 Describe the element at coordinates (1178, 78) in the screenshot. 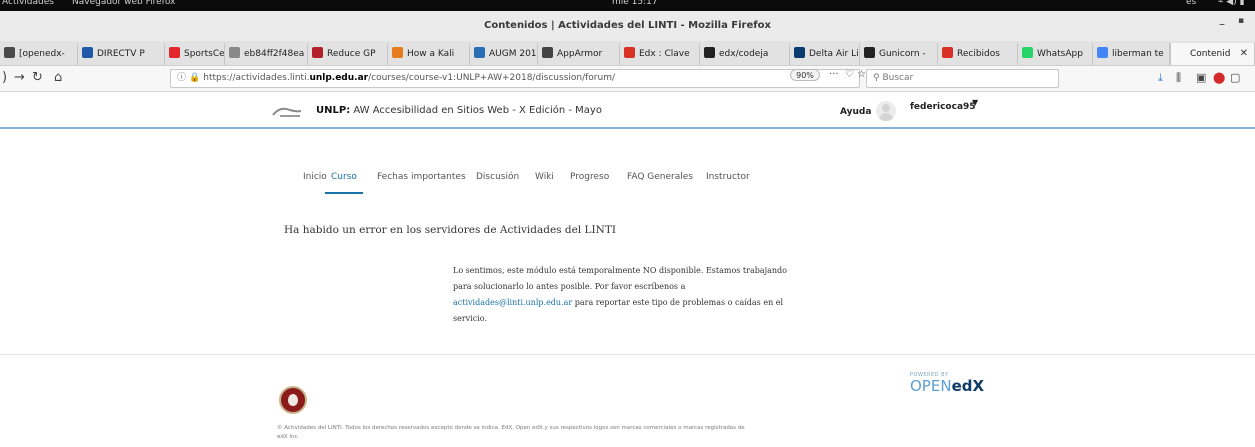

I see `library-icon: ⫼` at that location.